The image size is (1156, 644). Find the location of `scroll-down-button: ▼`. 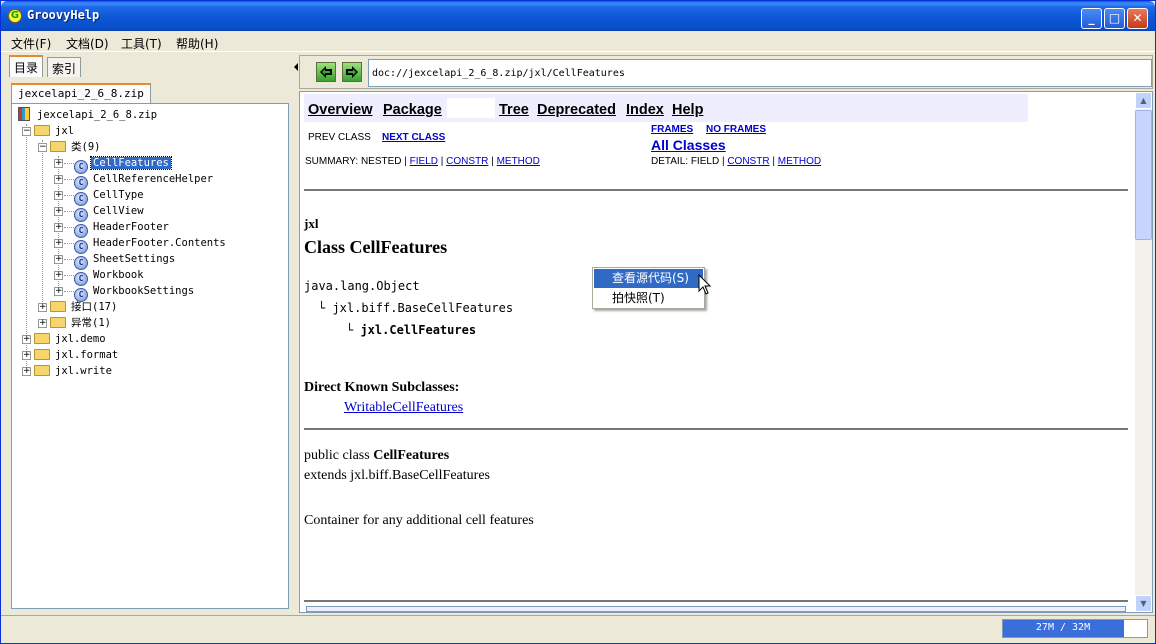

scroll-down-button: ▼ is located at coordinates (1143, 603).